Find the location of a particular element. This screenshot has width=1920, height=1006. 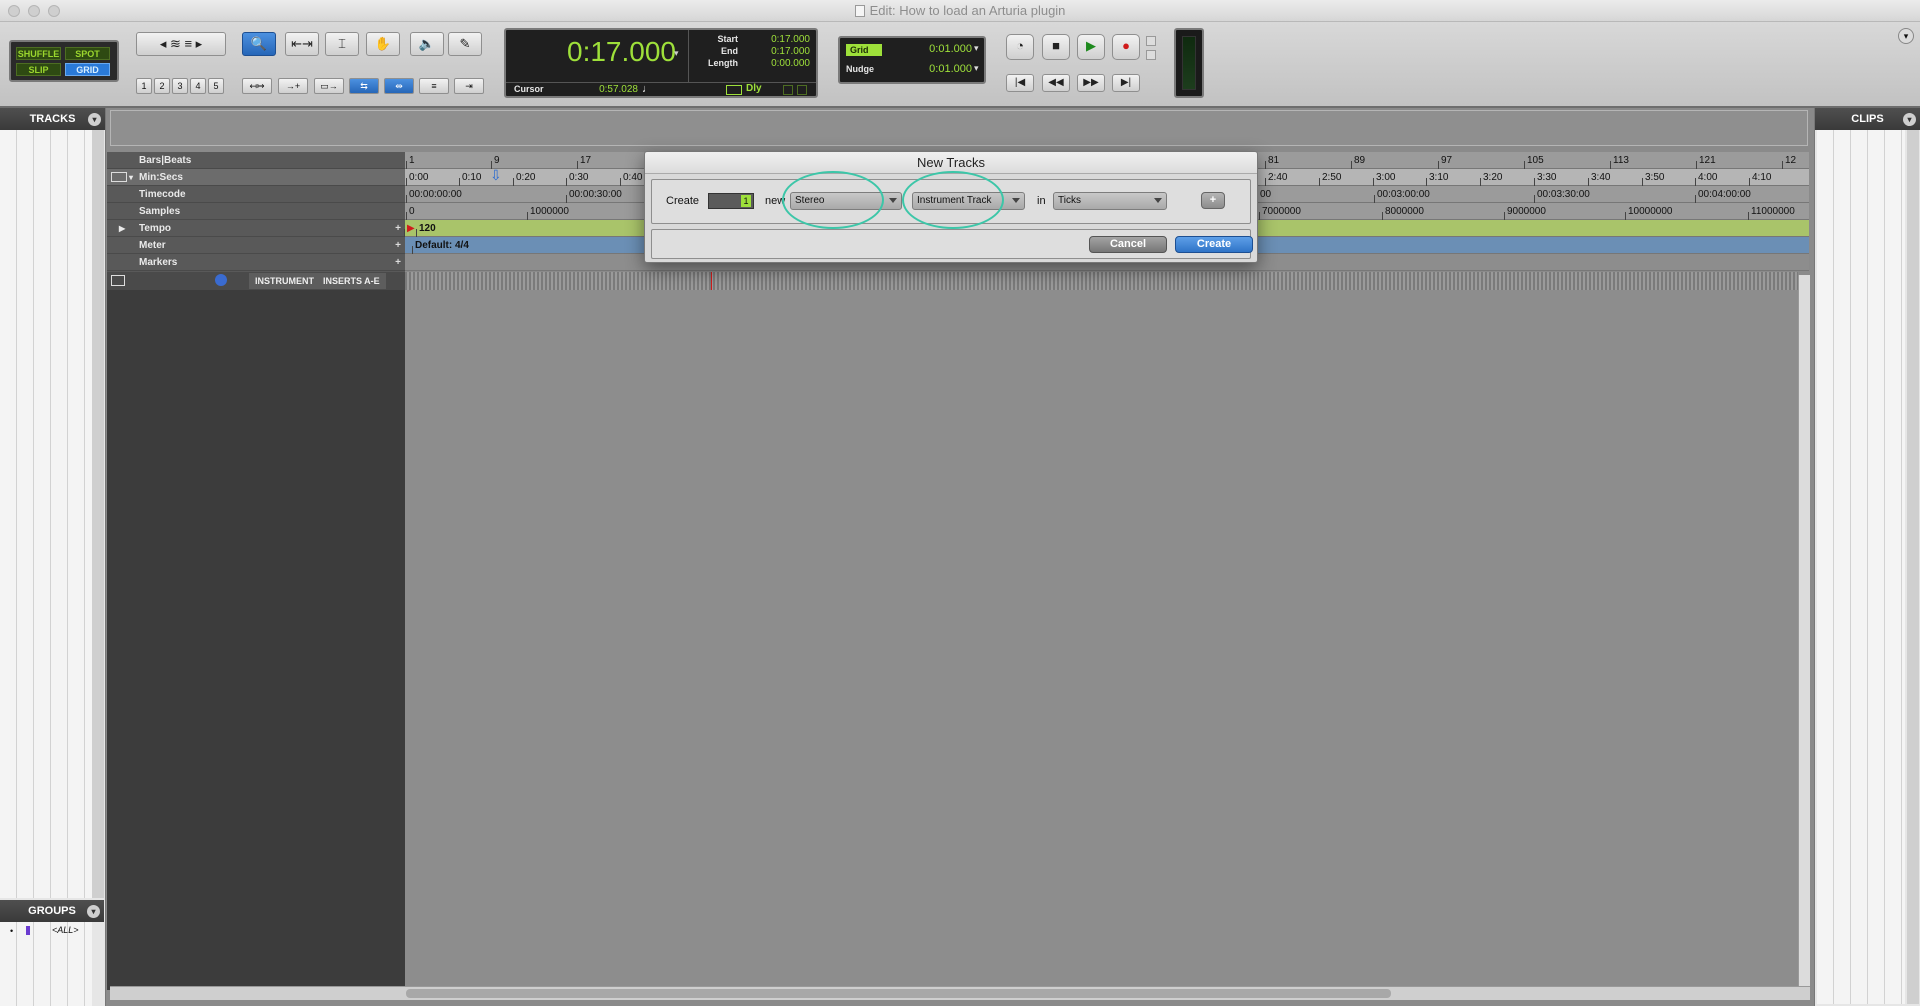

option-icon-a is located at coordinates (788, 90).